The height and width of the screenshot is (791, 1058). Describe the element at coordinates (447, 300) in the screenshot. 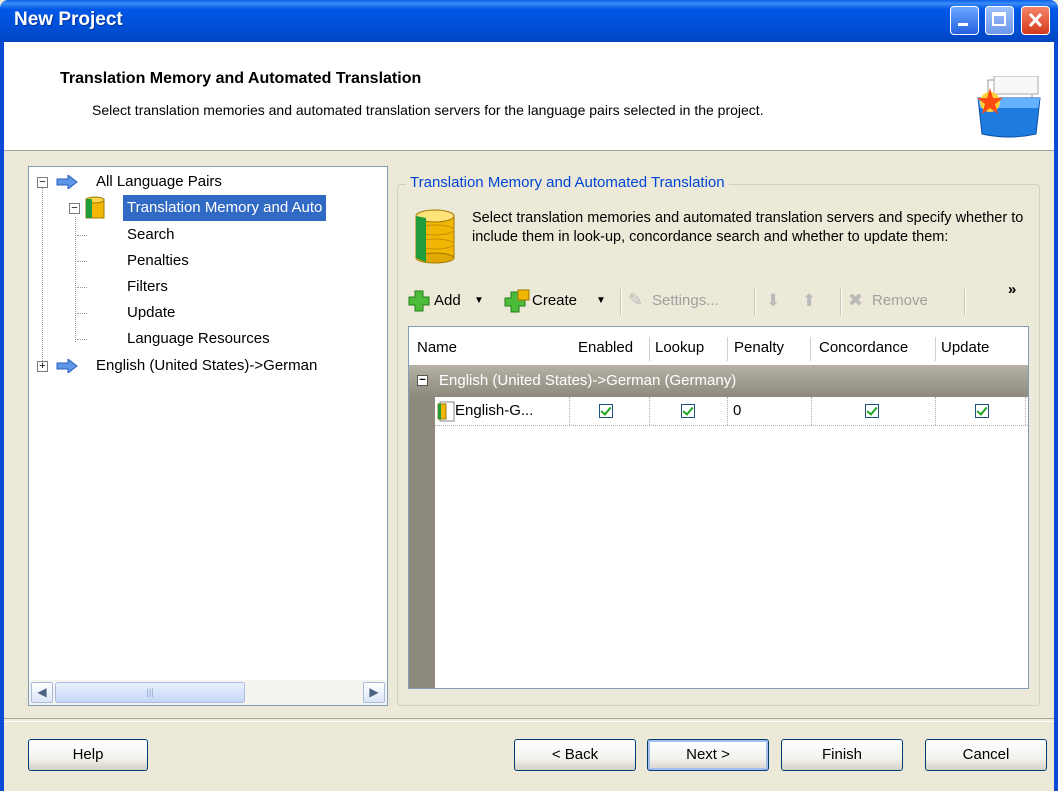

I see `add-label: Add` at that location.